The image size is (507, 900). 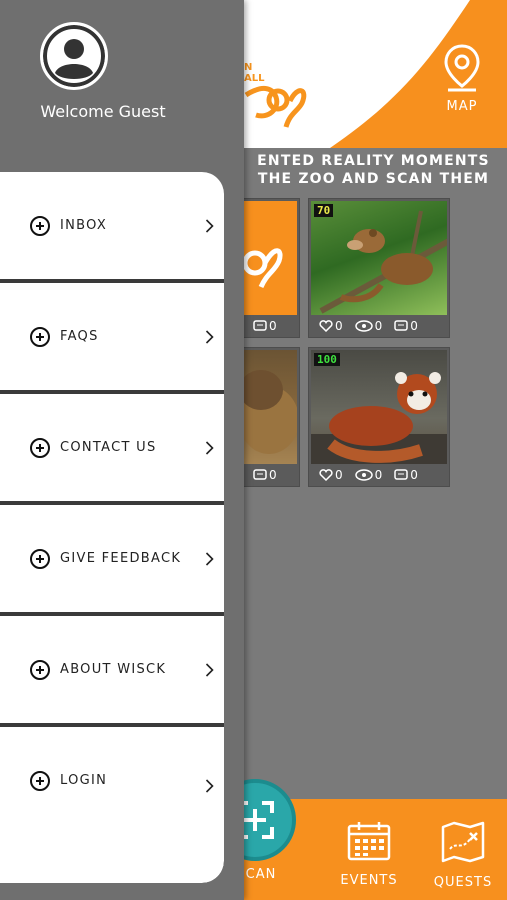 I want to click on zoo-logo-icon, so click(x=275, y=107).